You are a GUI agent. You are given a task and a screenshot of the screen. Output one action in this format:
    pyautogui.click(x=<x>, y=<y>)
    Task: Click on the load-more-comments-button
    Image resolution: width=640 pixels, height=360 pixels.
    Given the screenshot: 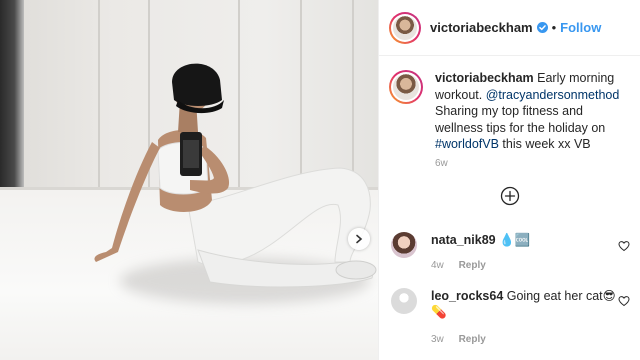 What is the action you would take?
    pyautogui.click(x=510, y=196)
    